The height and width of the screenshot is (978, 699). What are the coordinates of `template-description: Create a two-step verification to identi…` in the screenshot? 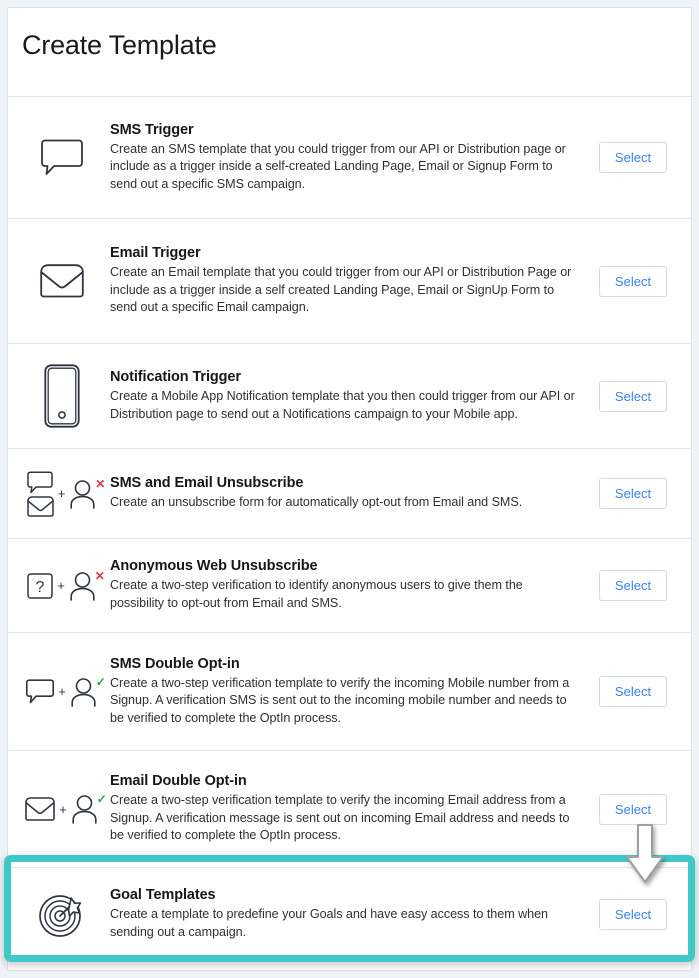 It's located at (316, 594).